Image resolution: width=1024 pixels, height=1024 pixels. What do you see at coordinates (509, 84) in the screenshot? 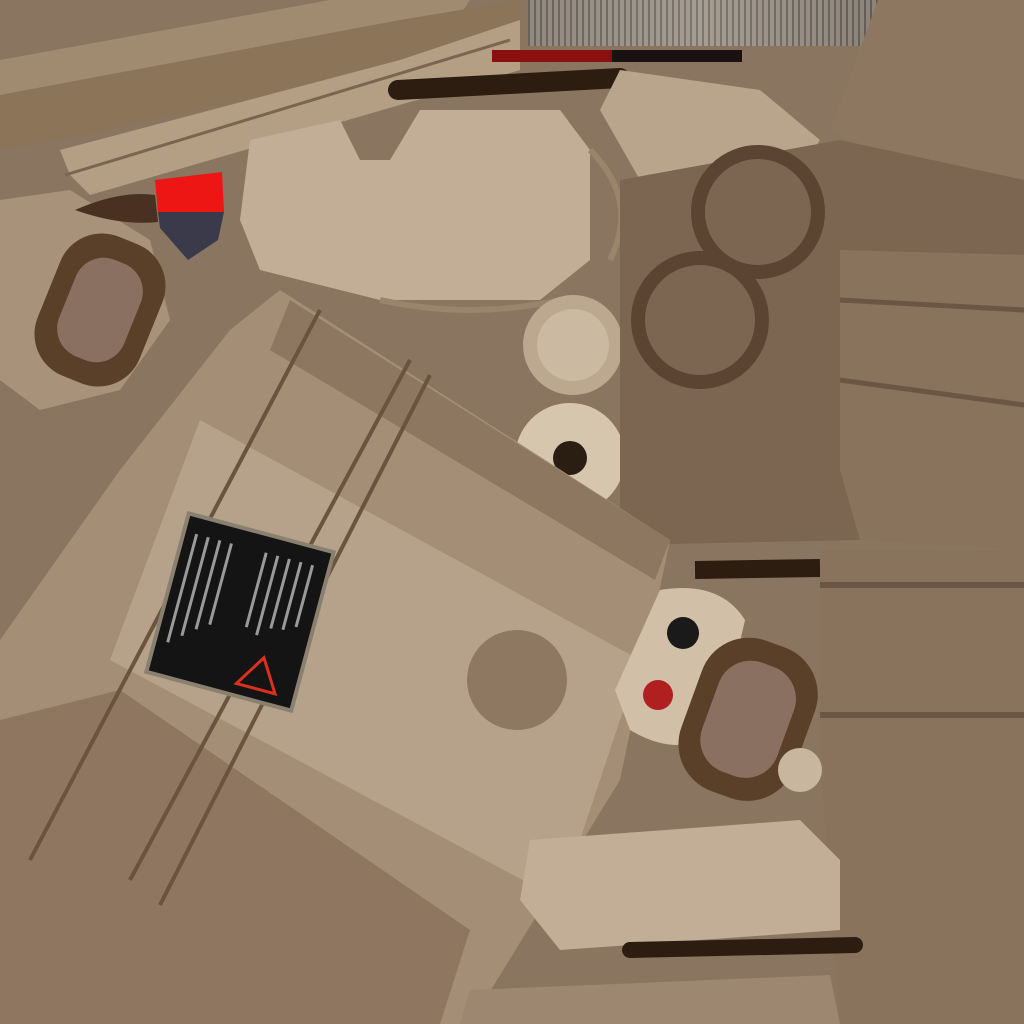
I see `dark-stroke-top` at bounding box center [509, 84].